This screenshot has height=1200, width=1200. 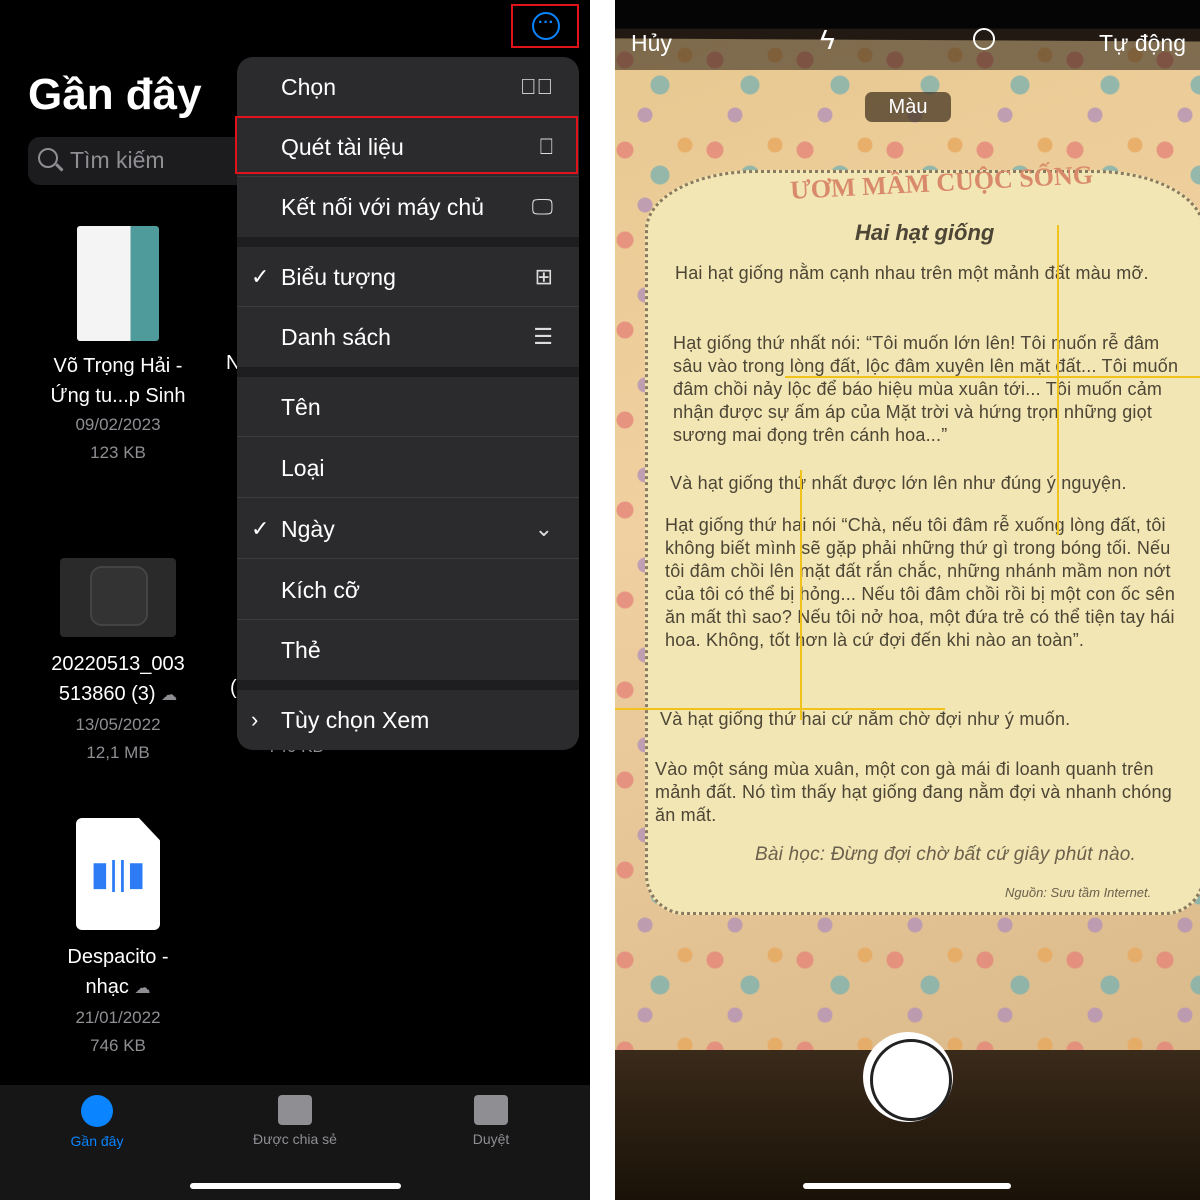 I want to click on search-placeholder: Tìm kiếm, so click(x=117, y=160).